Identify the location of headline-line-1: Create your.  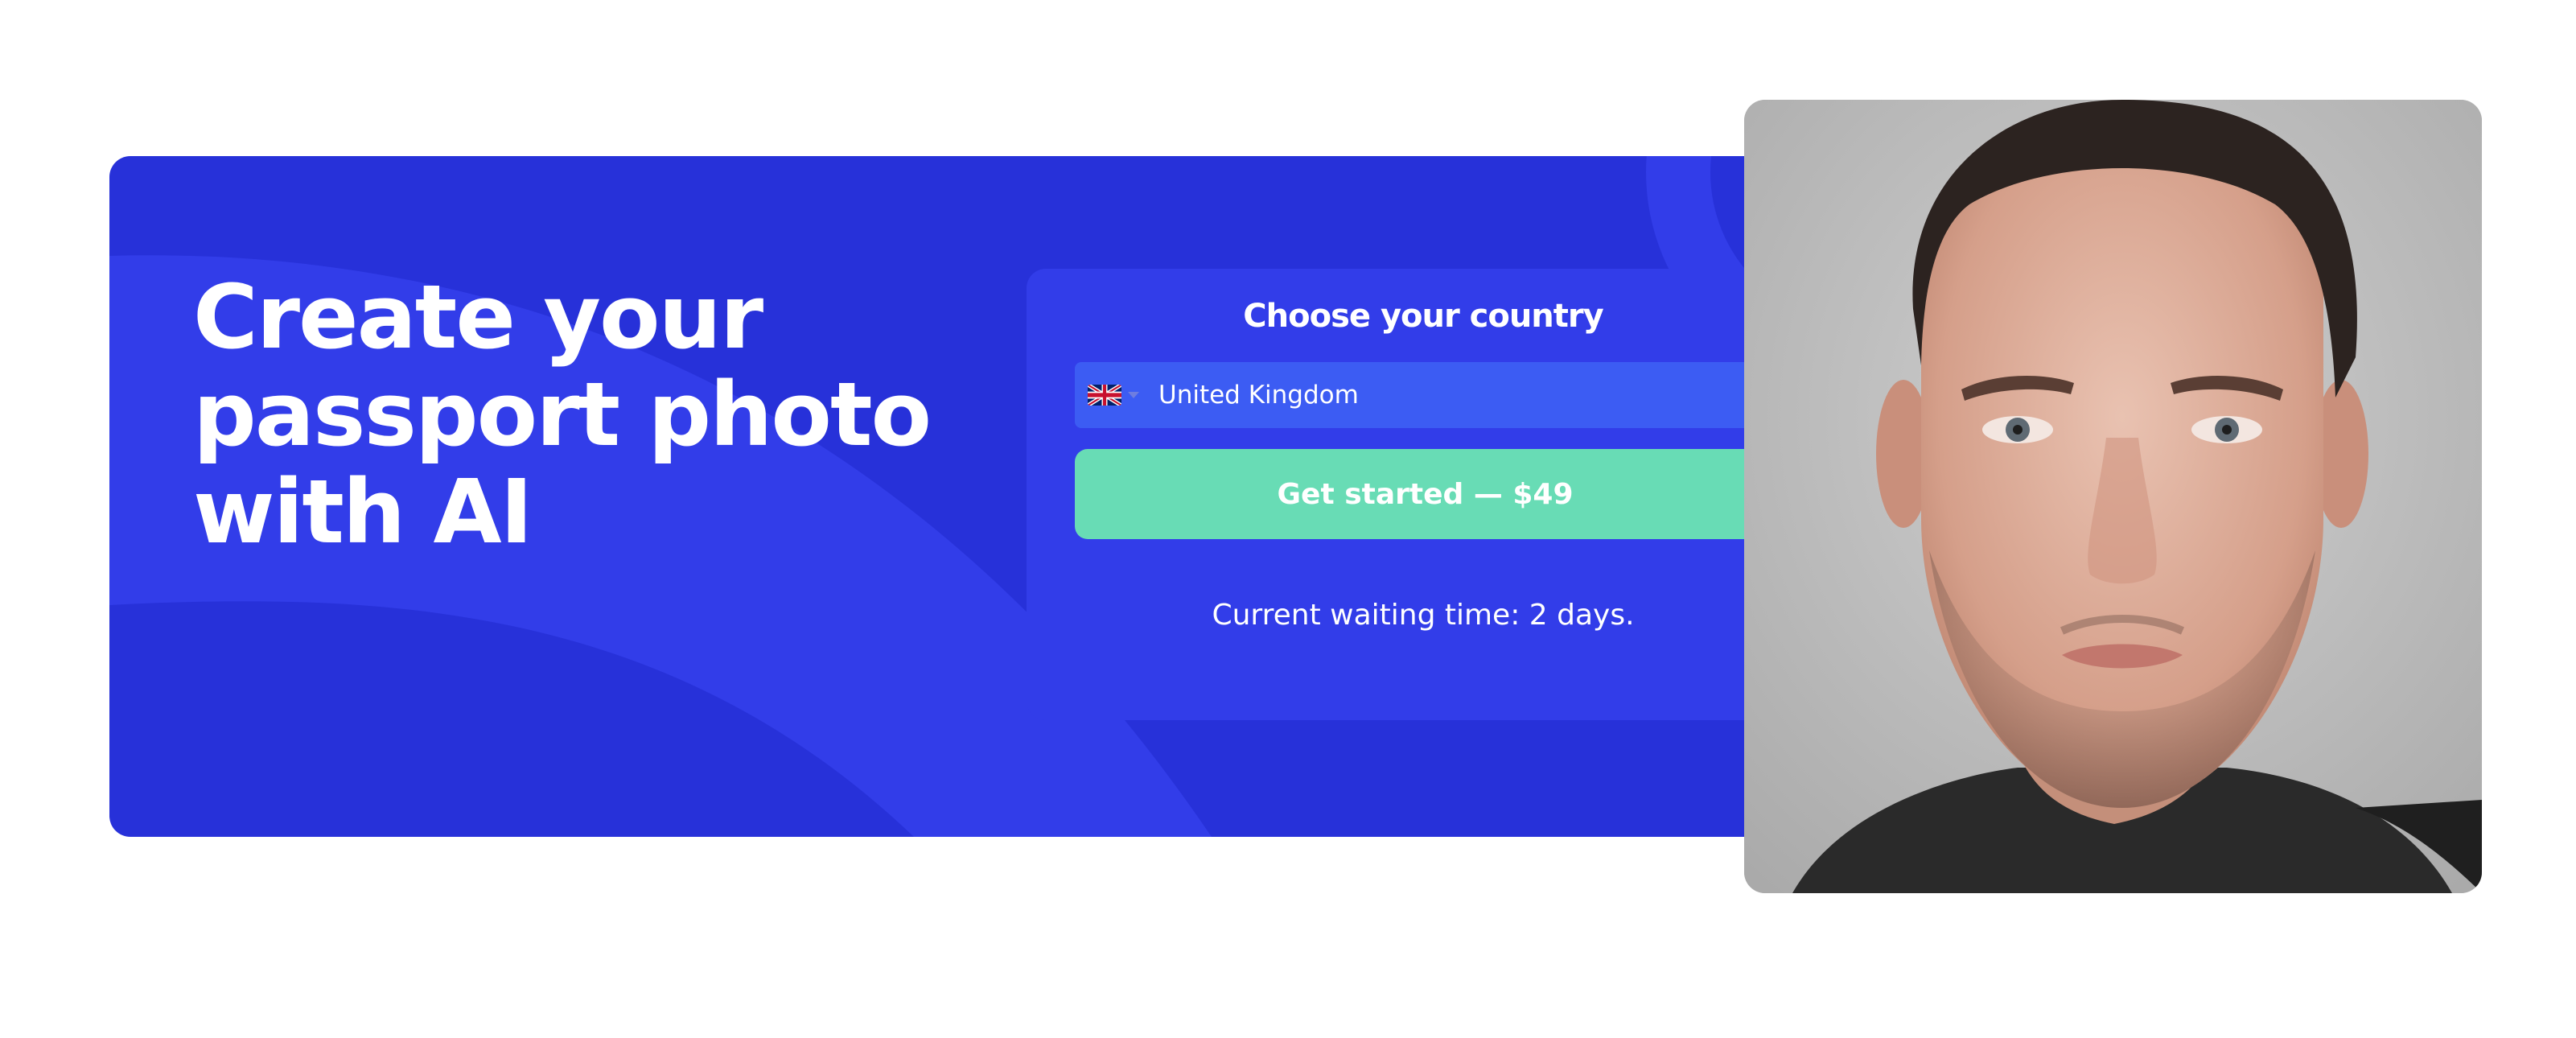
(478, 317).